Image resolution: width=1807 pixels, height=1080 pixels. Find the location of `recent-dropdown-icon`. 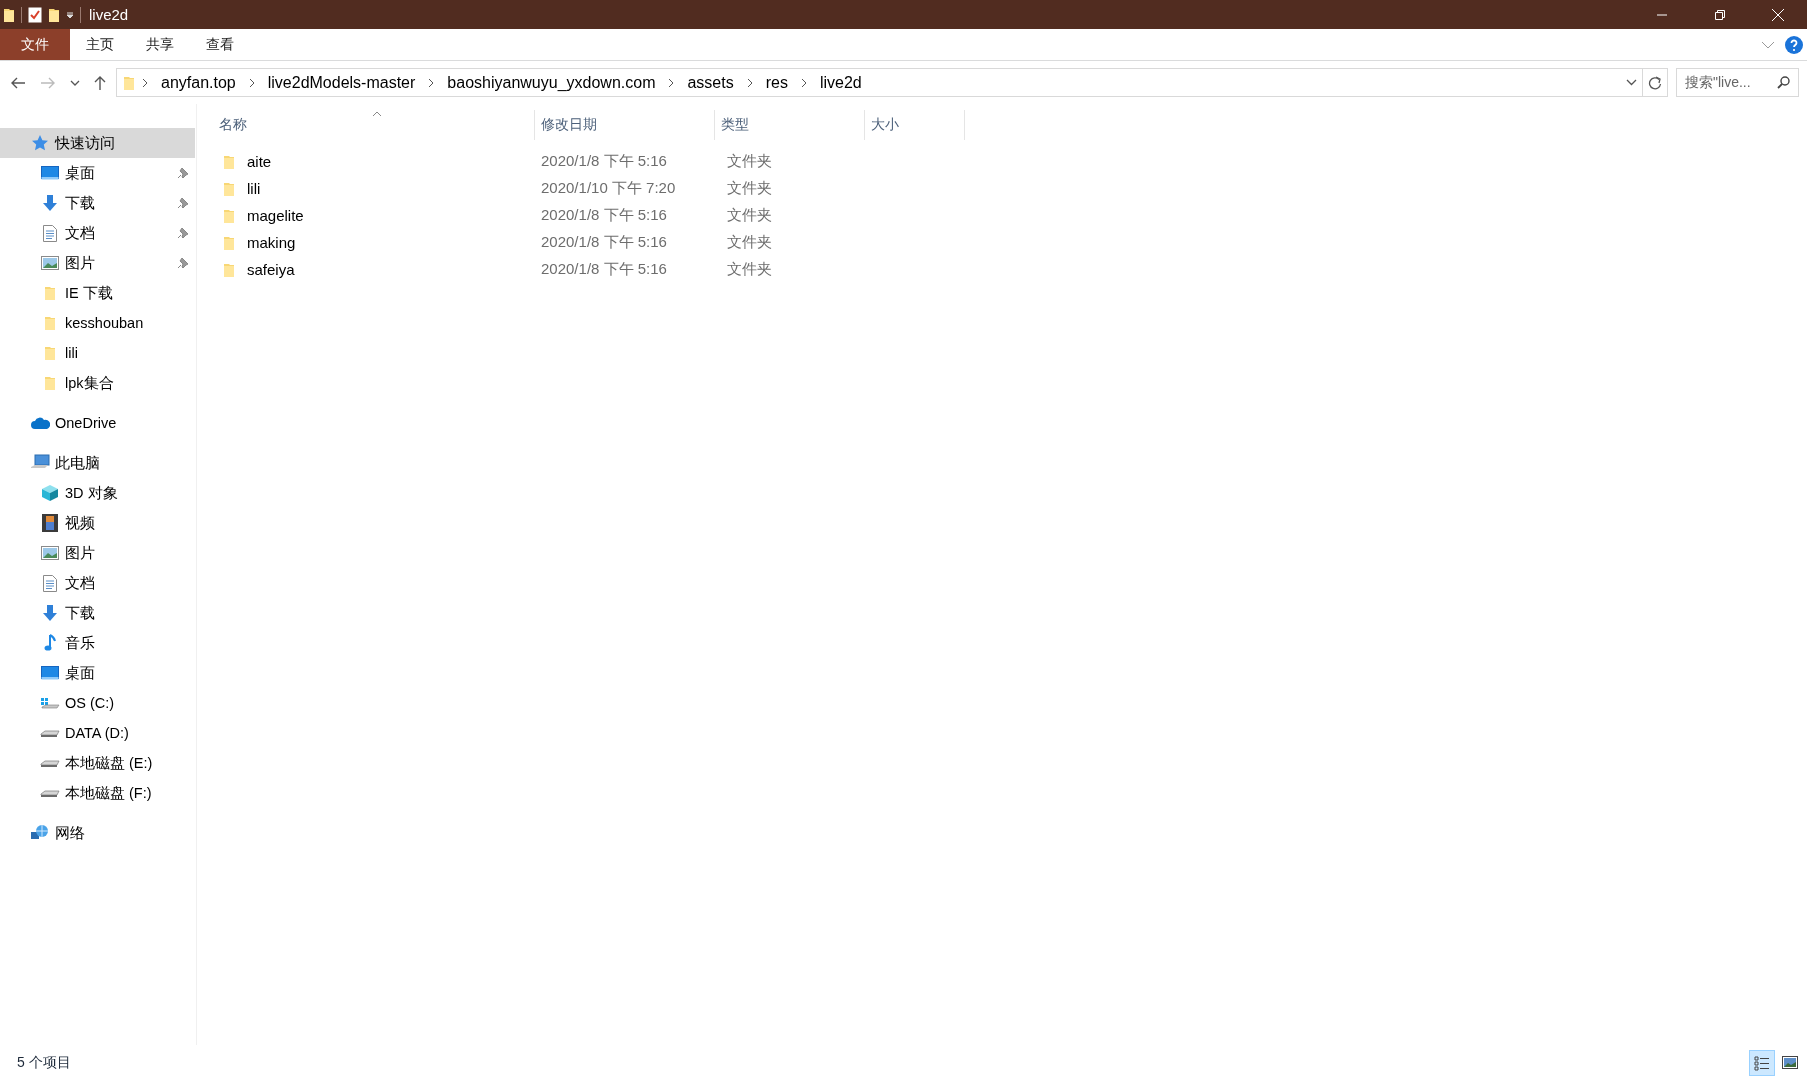

recent-dropdown-icon is located at coordinates (75, 82).